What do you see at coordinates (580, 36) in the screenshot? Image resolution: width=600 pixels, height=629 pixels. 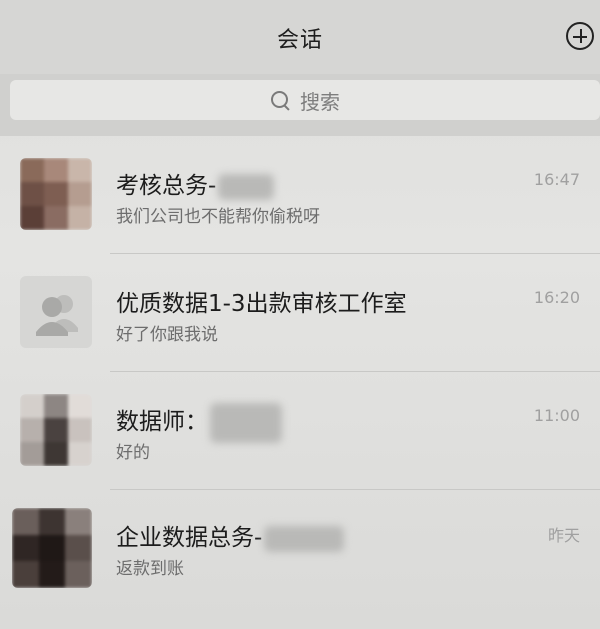 I see `plus-circle-icon` at bounding box center [580, 36].